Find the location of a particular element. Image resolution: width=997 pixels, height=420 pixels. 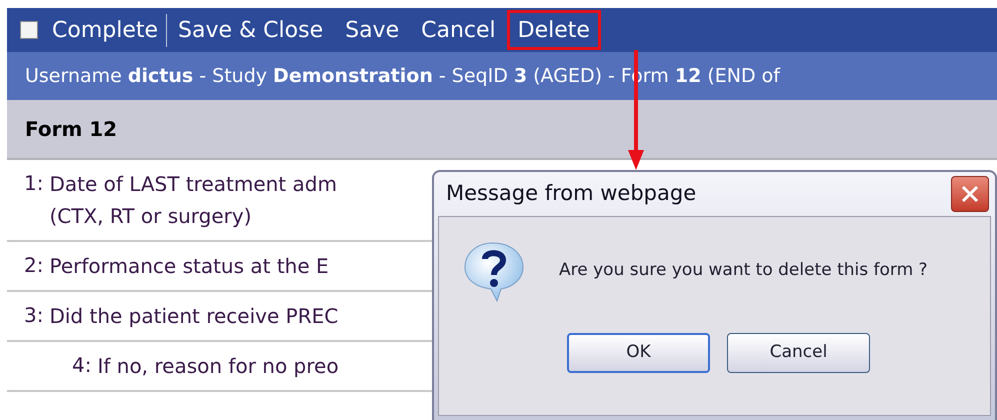

close-icon is located at coordinates (970, 194).